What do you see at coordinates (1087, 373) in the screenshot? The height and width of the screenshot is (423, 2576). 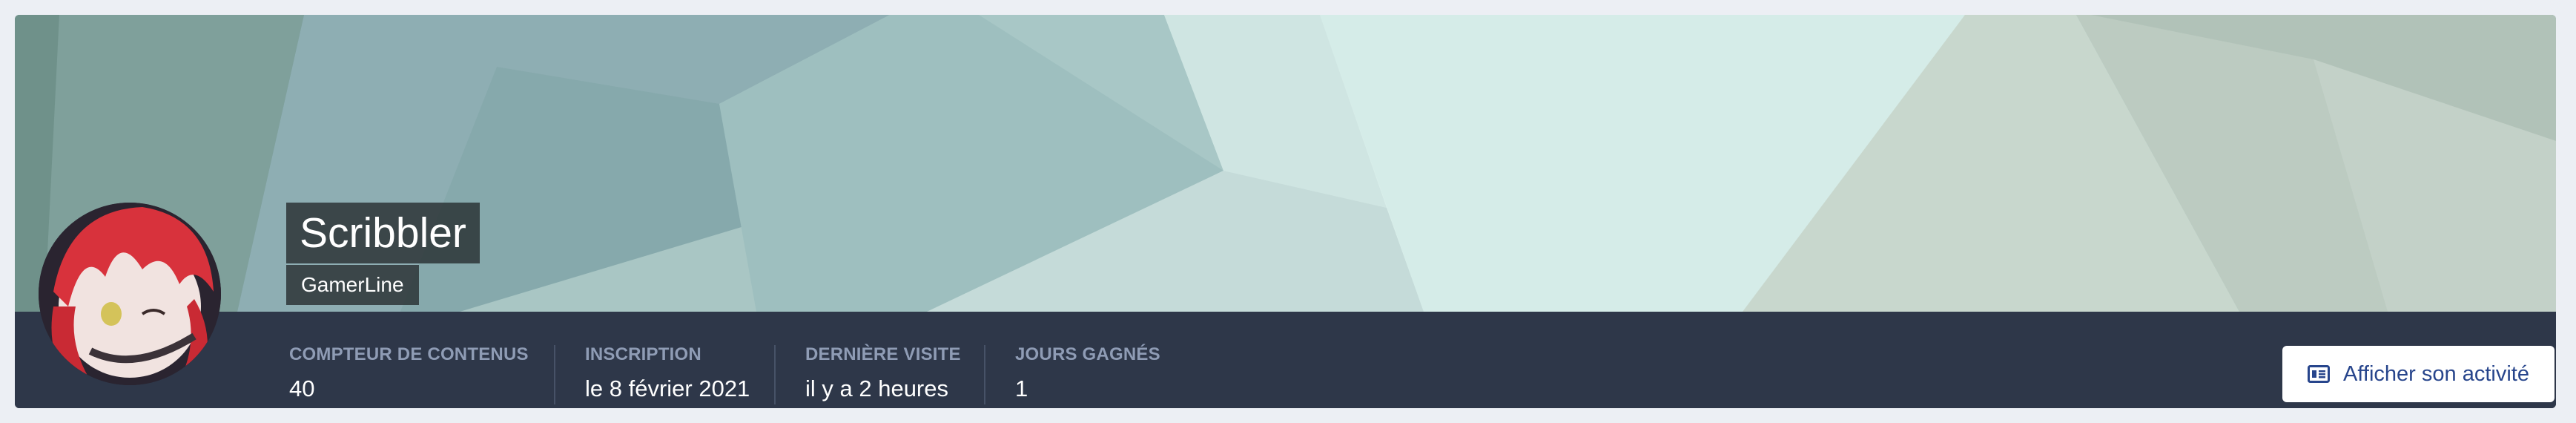 I see `stat-days-won: JOURS GAGNÉS 1` at bounding box center [1087, 373].